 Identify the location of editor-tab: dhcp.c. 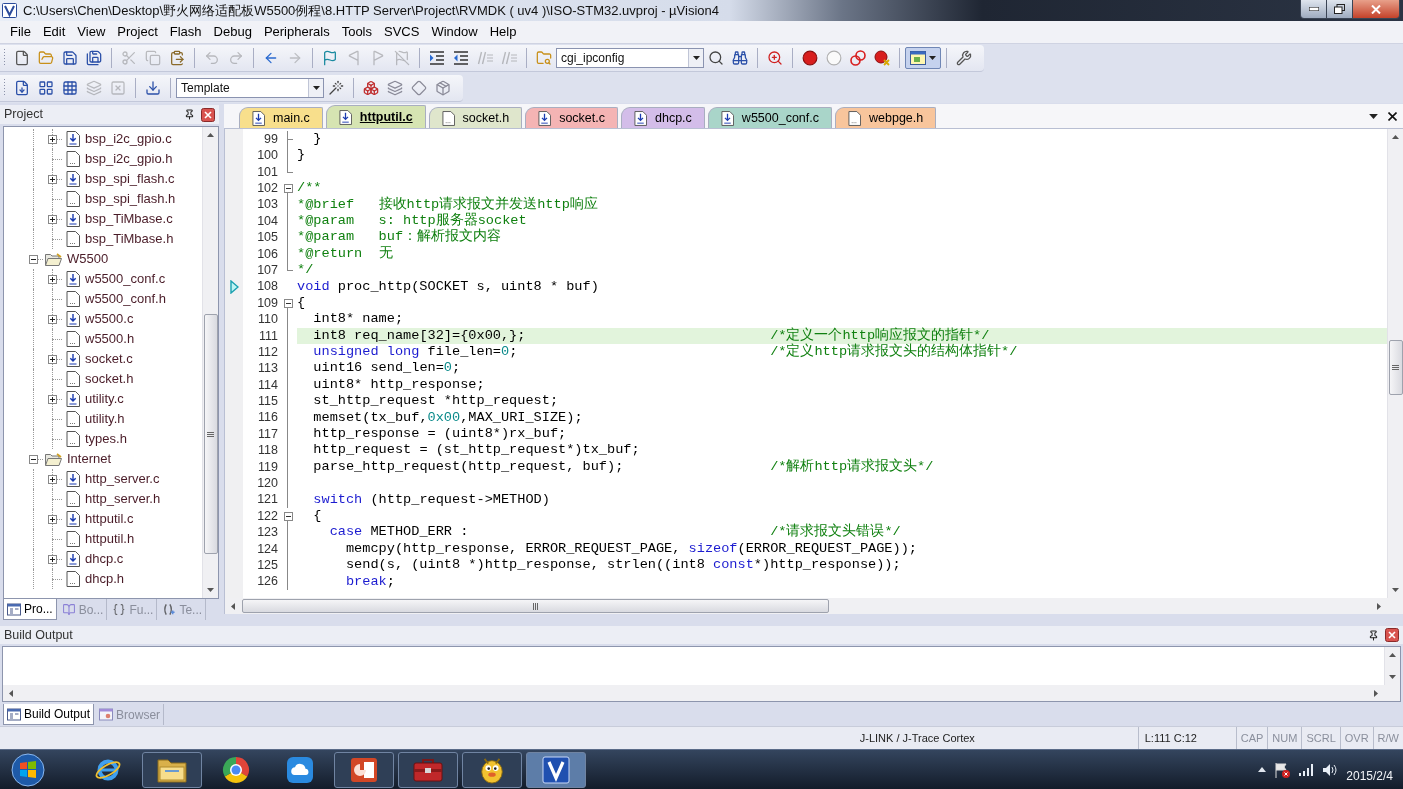
(663, 117).